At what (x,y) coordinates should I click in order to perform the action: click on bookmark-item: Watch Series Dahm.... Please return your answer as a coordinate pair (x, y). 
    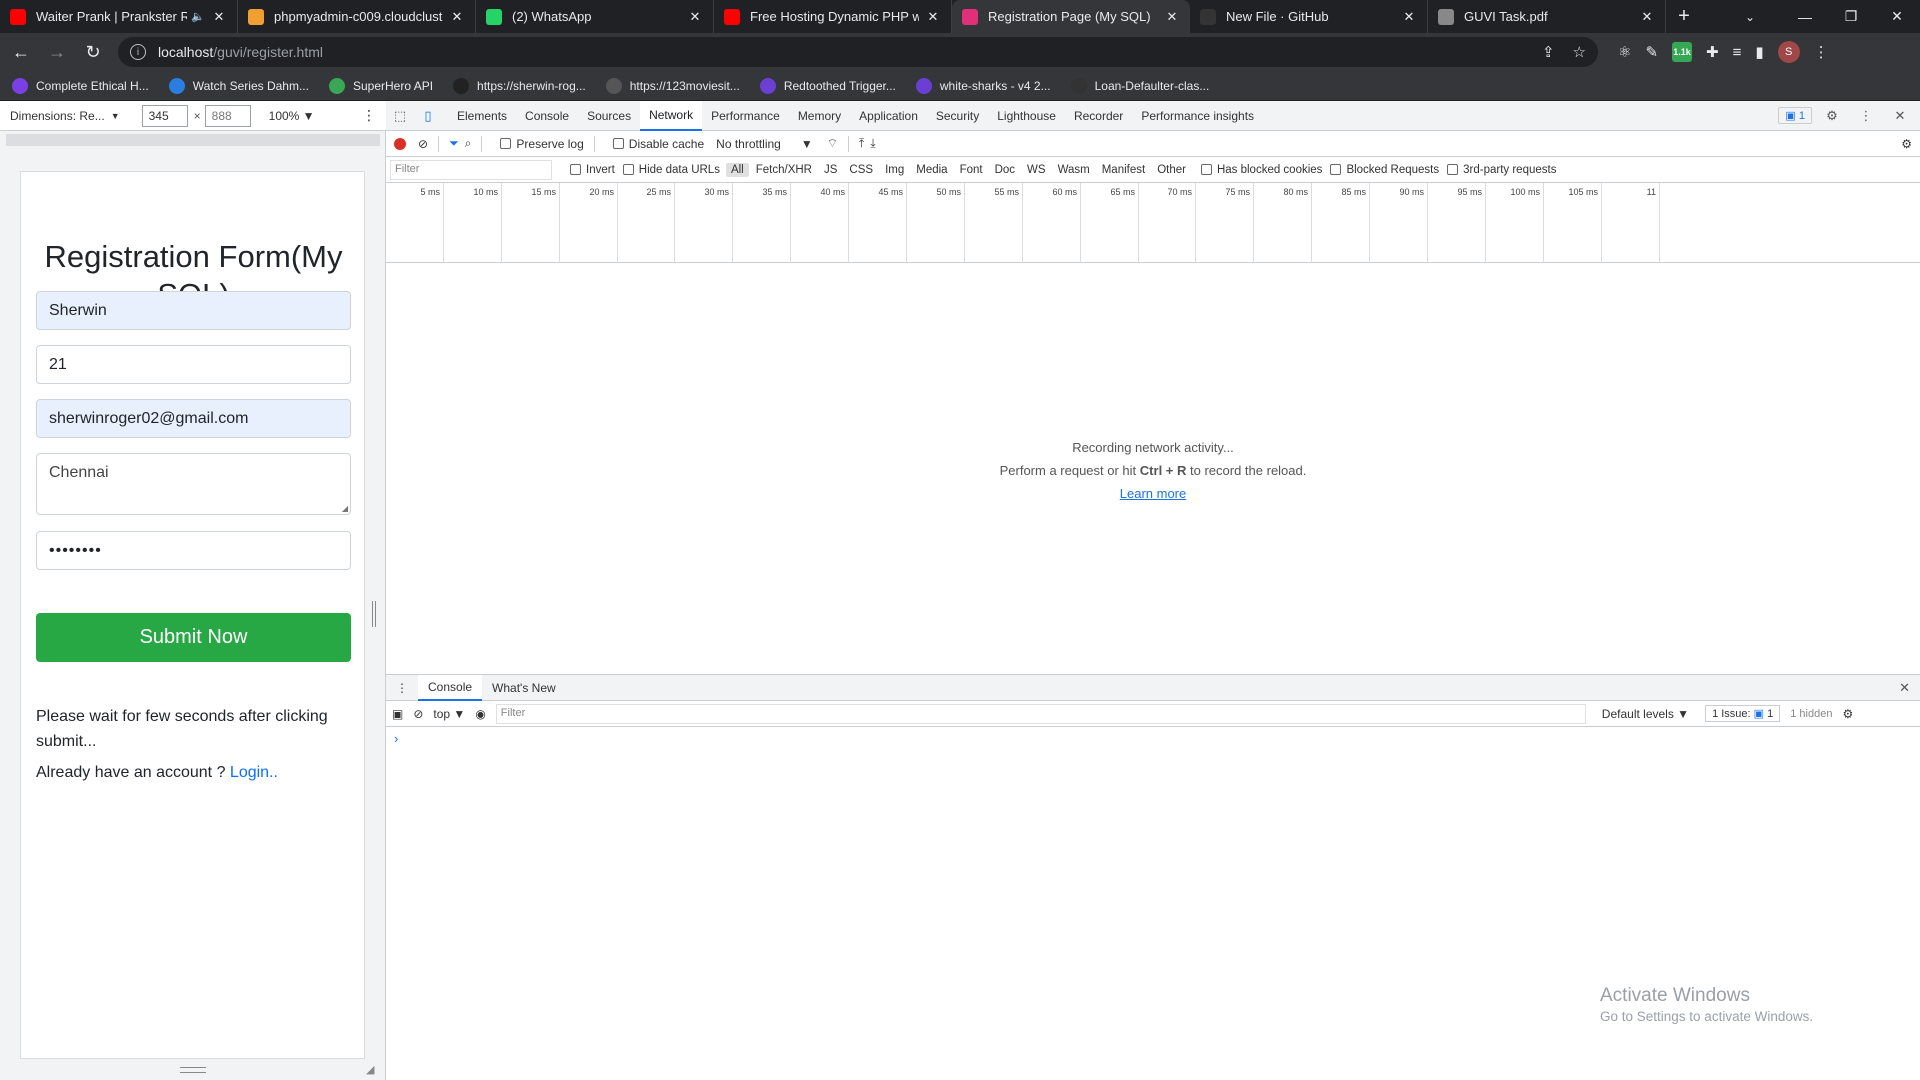
    Looking at the image, I should click on (238, 85).